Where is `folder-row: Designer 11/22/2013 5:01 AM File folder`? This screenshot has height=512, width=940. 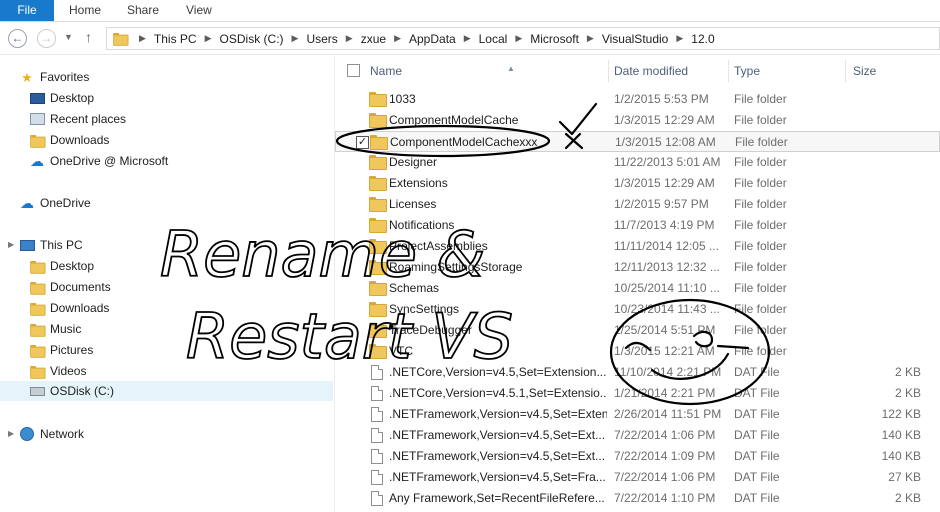 folder-row: Designer 11/22/2013 5:01 AM File folder is located at coordinates (637, 162).